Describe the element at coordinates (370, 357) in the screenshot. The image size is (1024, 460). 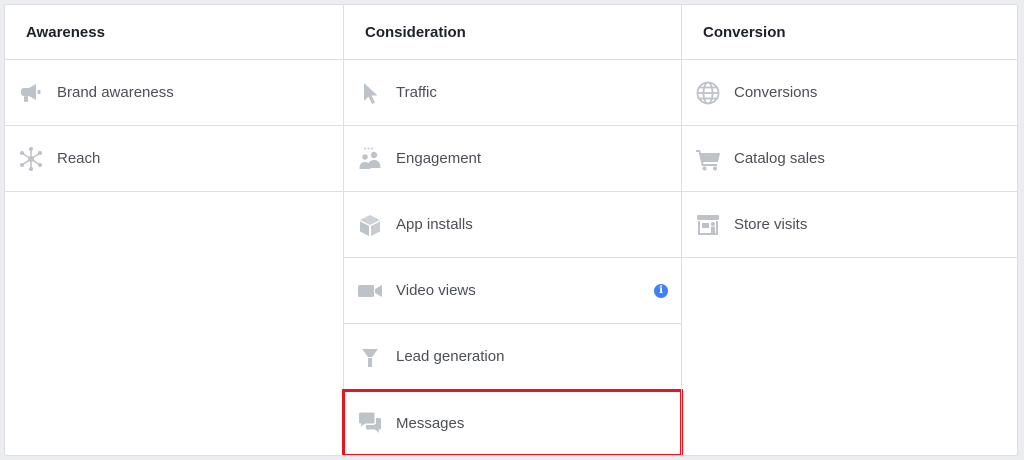
I see `funnel-icon` at that location.